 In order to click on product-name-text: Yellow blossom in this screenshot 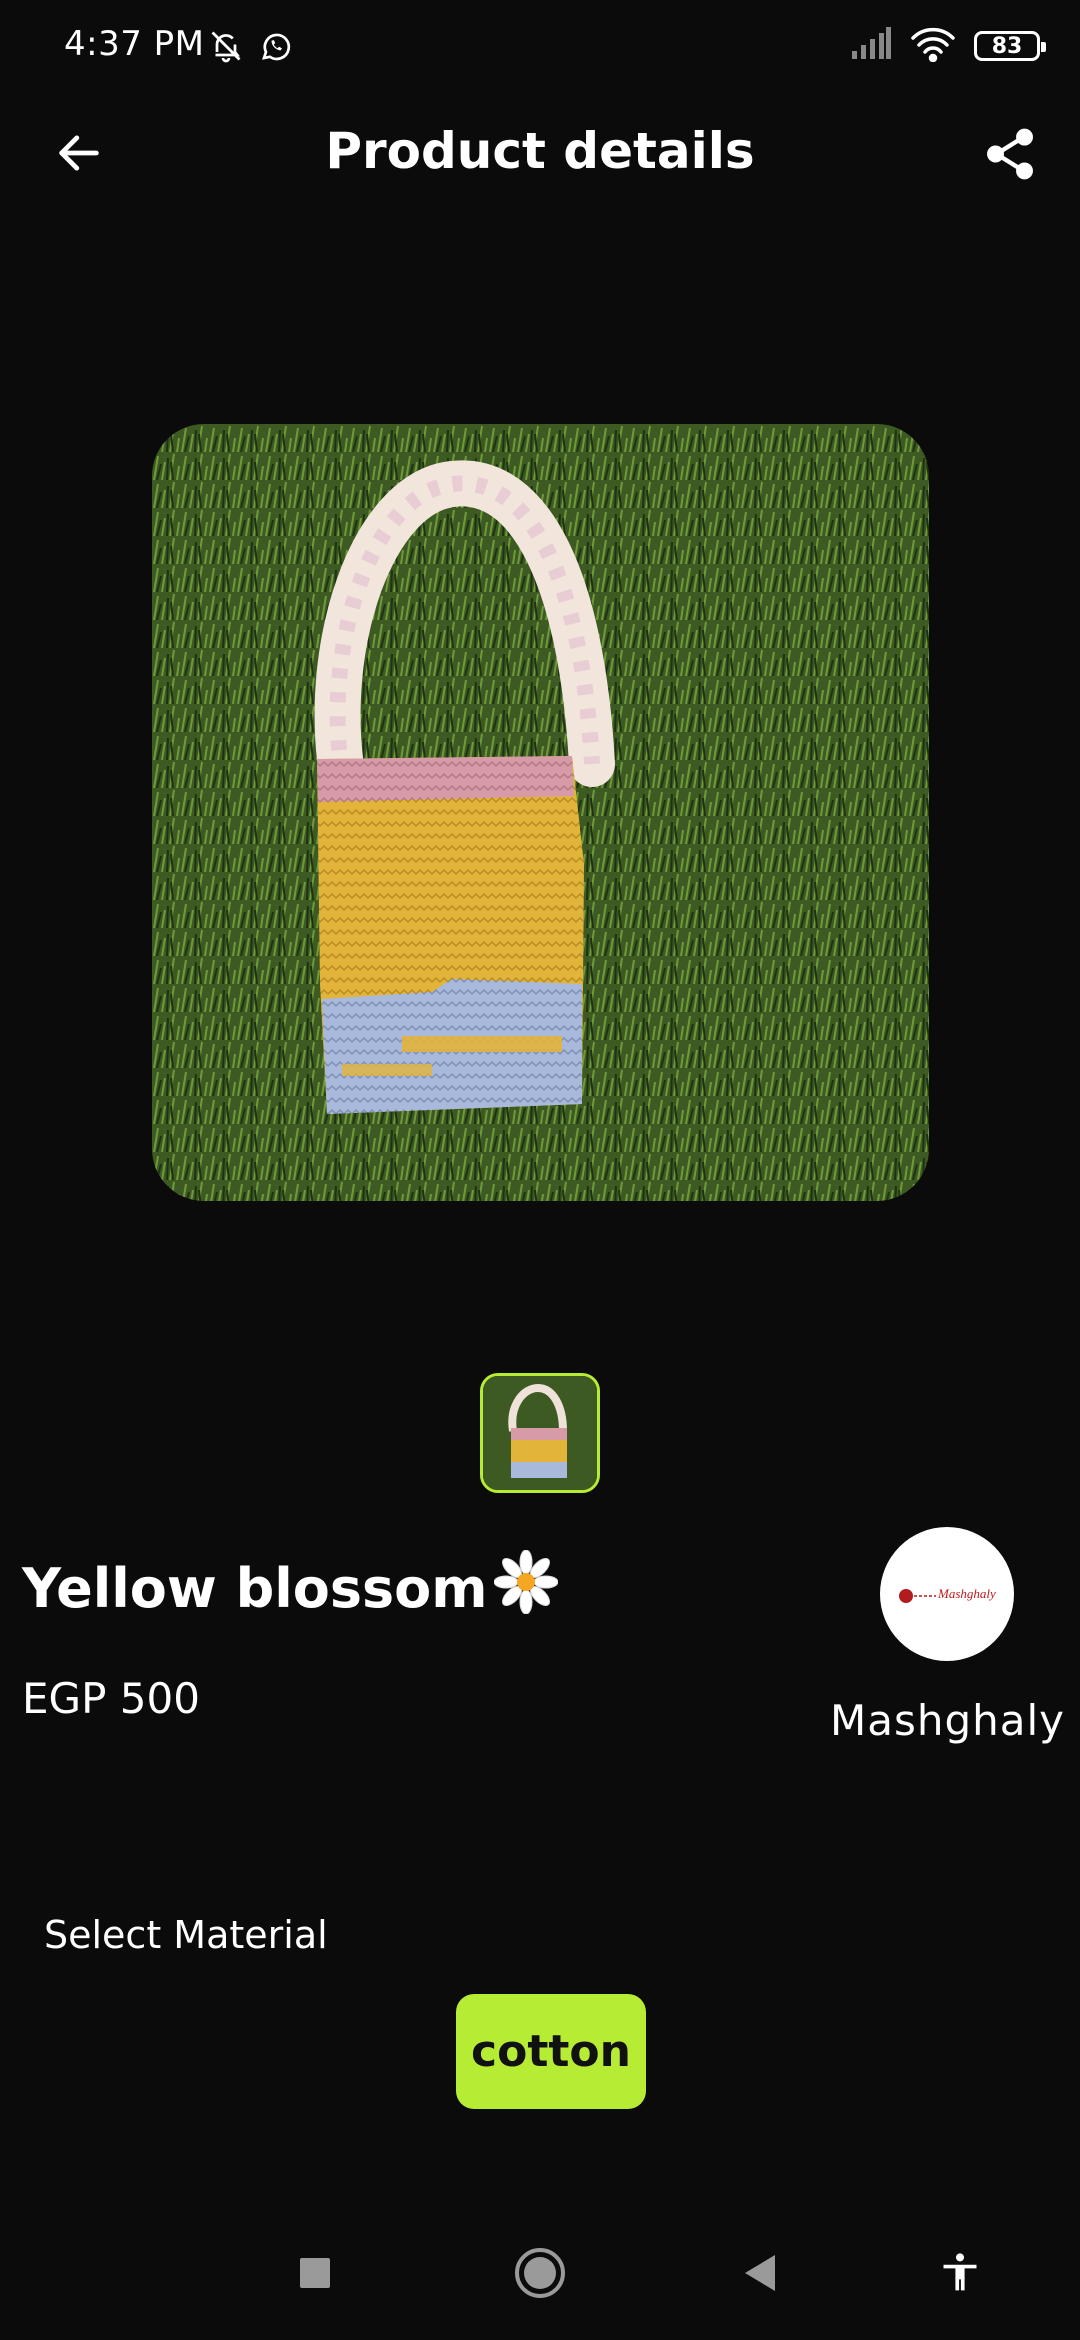, I will do `click(255, 1588)`.